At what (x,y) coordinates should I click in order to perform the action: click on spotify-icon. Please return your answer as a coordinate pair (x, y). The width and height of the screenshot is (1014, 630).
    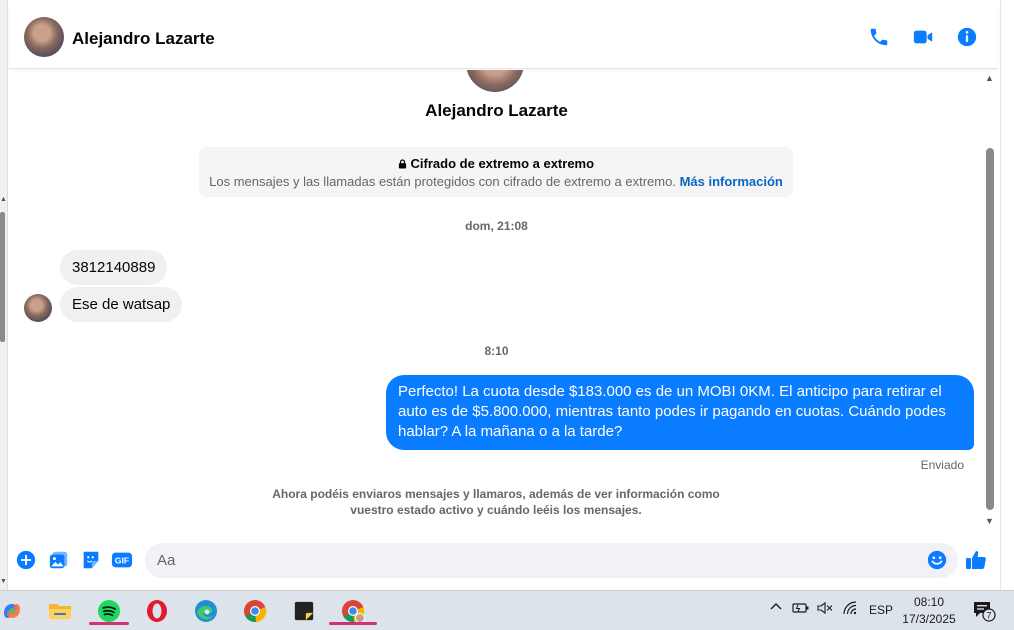
    Looking at the image, I should click on (109, 611).